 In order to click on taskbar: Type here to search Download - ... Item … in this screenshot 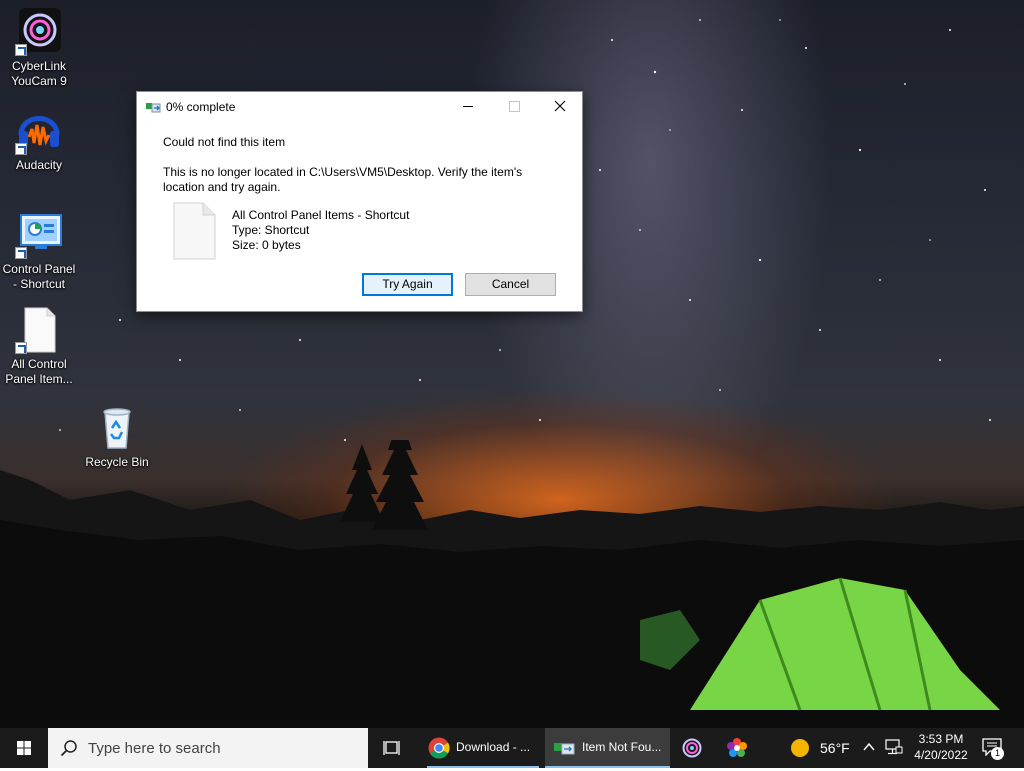, I will do `click(512, 748)`.